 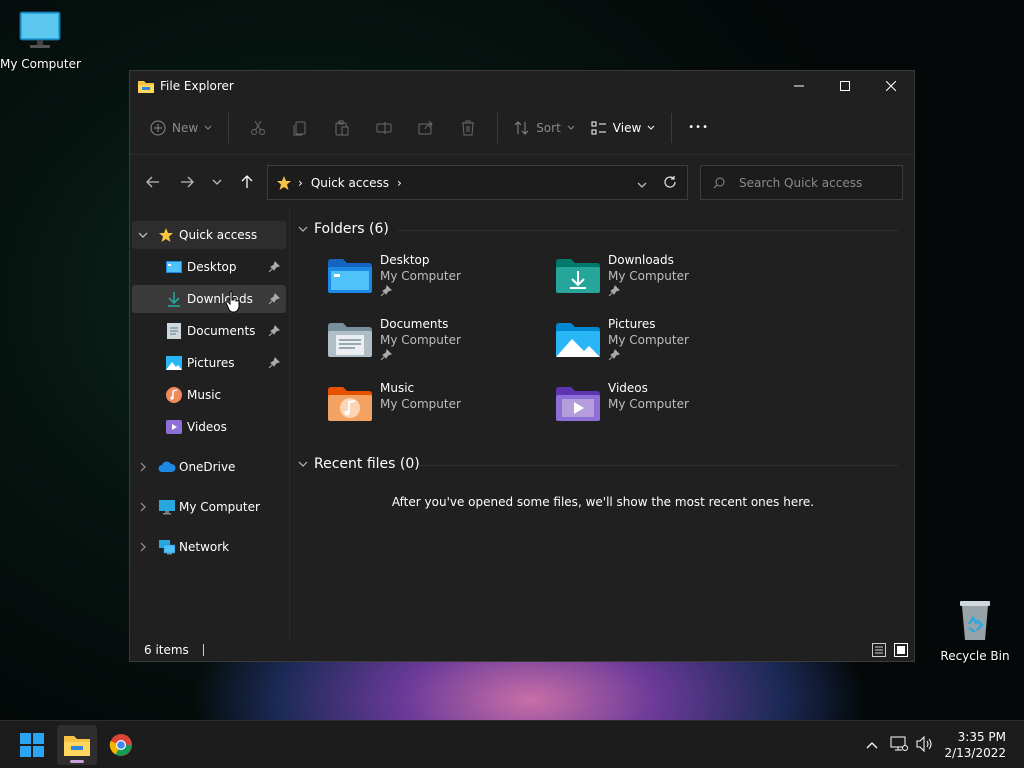 What do you see at coordinates (40, 40) in the screenshot?
I see `desktop-icon-my-computer: My Computer` at bounding box center [40, 40].